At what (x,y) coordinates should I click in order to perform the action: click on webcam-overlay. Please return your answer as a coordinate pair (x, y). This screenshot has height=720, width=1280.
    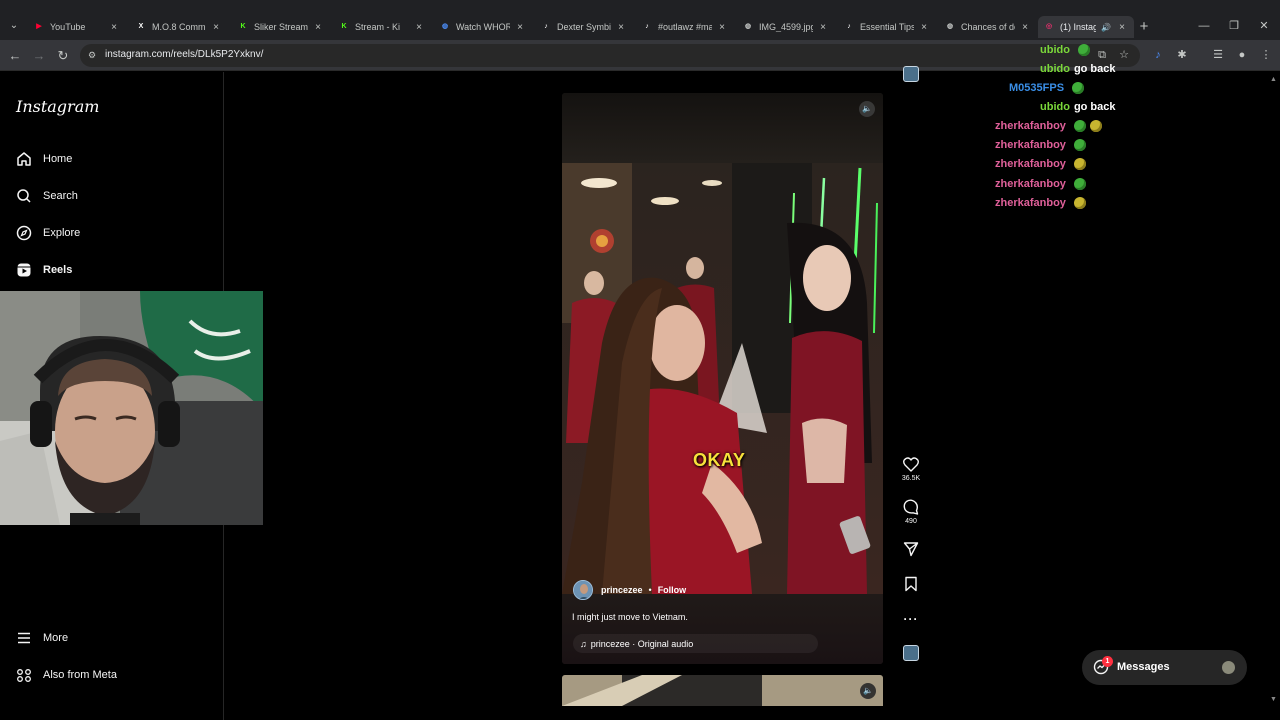
    Looking at the image, I should click on (131, 408).